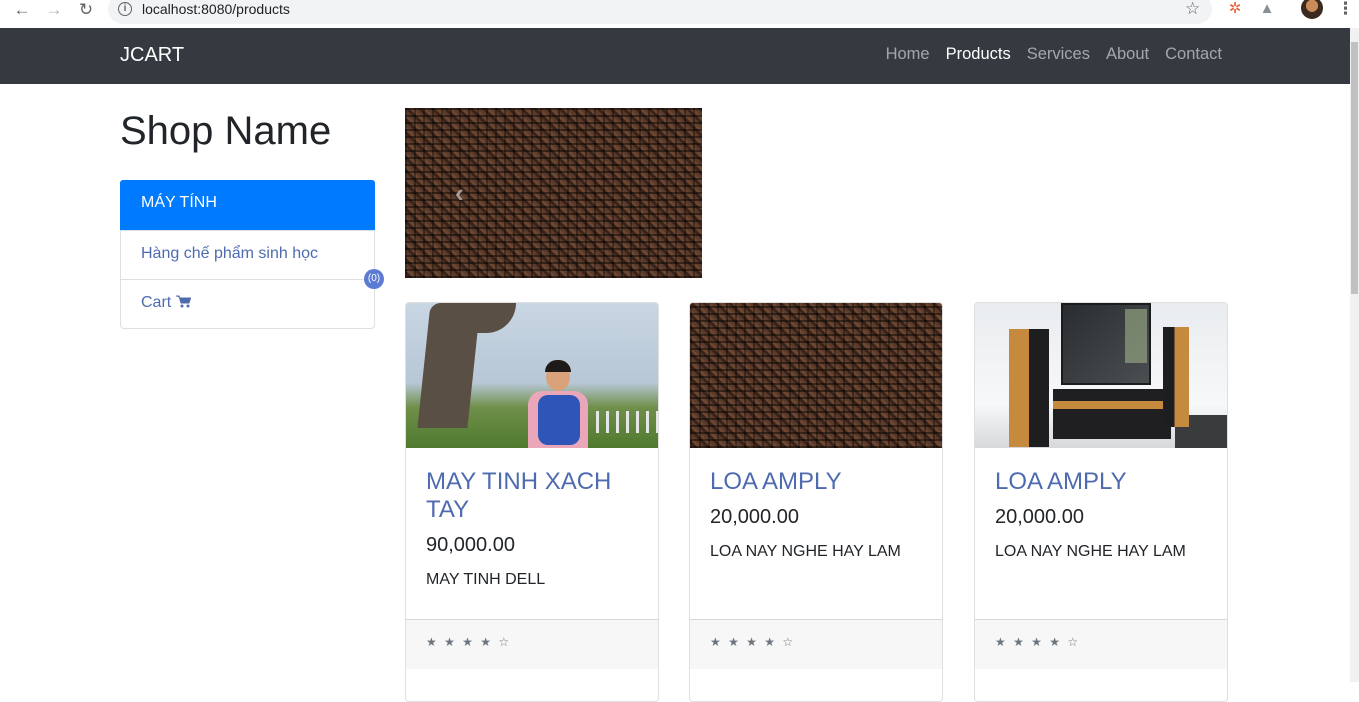 This screenshot has height=702, width=1359. I want to click on back-arrow-icon: ←, so click(22, 10).